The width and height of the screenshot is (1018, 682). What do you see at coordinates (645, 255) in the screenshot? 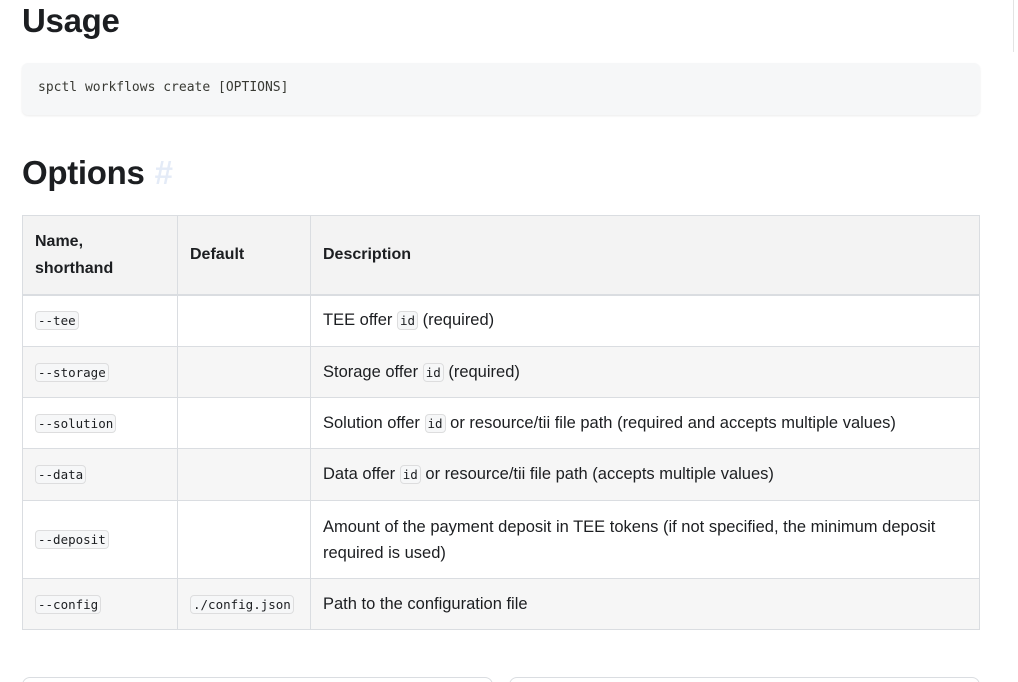
I see `column-header-description: Description` at bounding box center [645, 255].